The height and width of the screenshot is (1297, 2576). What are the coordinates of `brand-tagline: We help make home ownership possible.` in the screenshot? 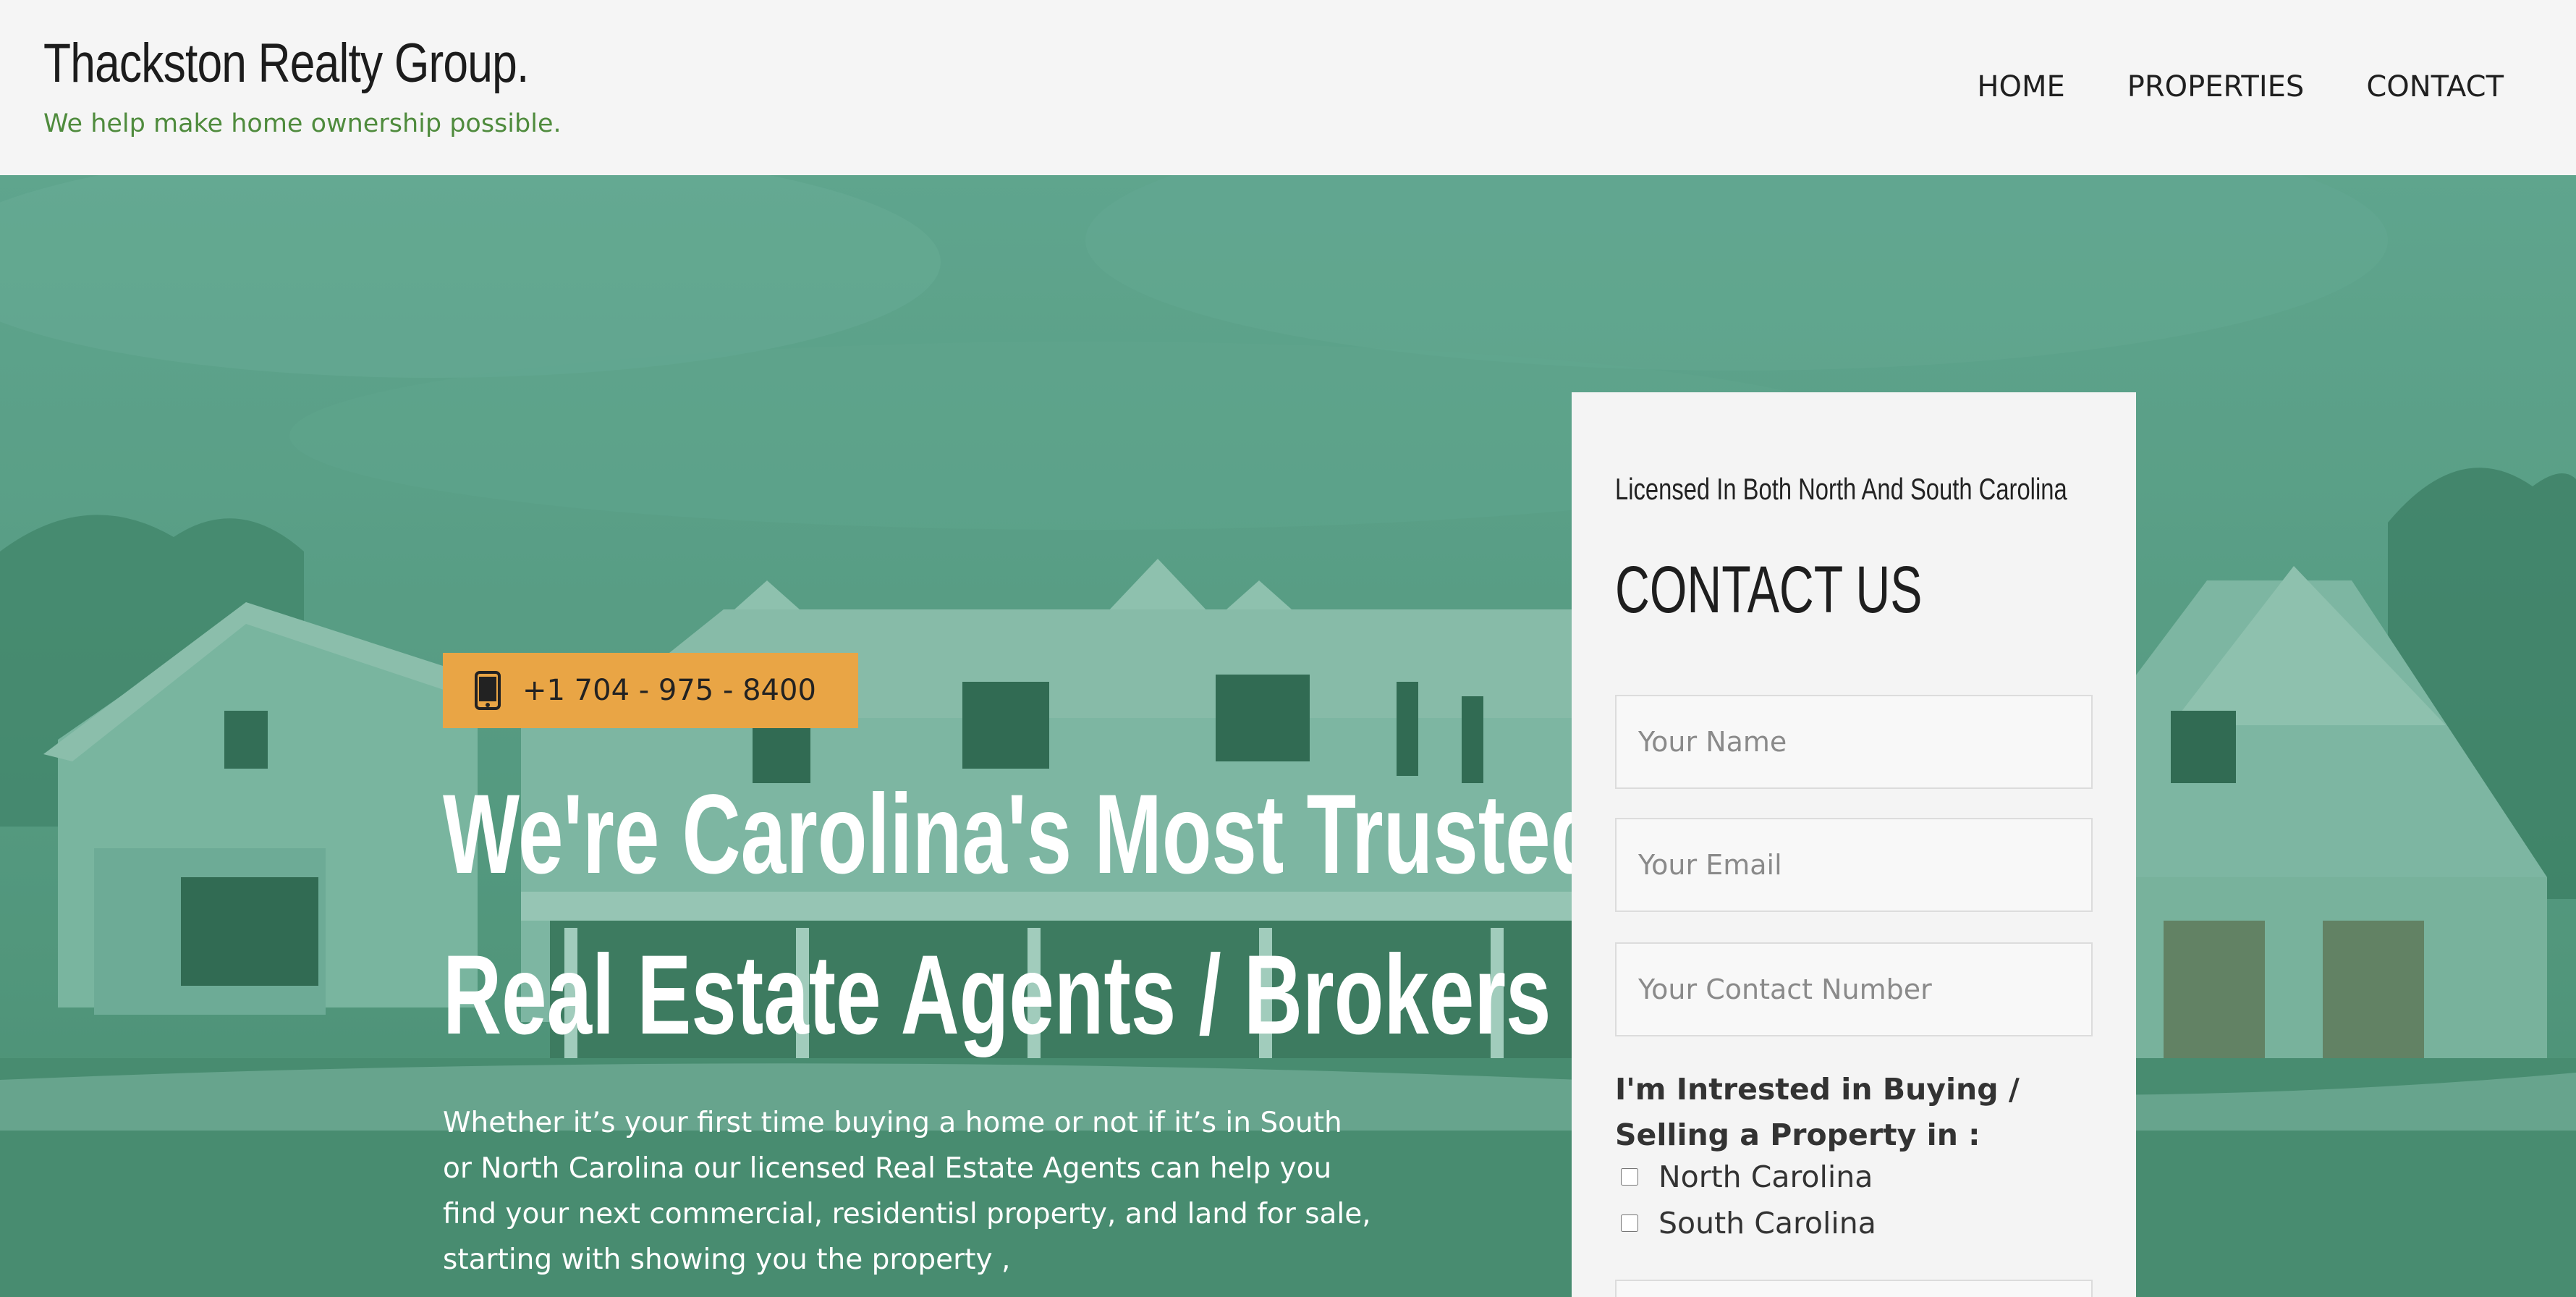 It's located at (302, 123).